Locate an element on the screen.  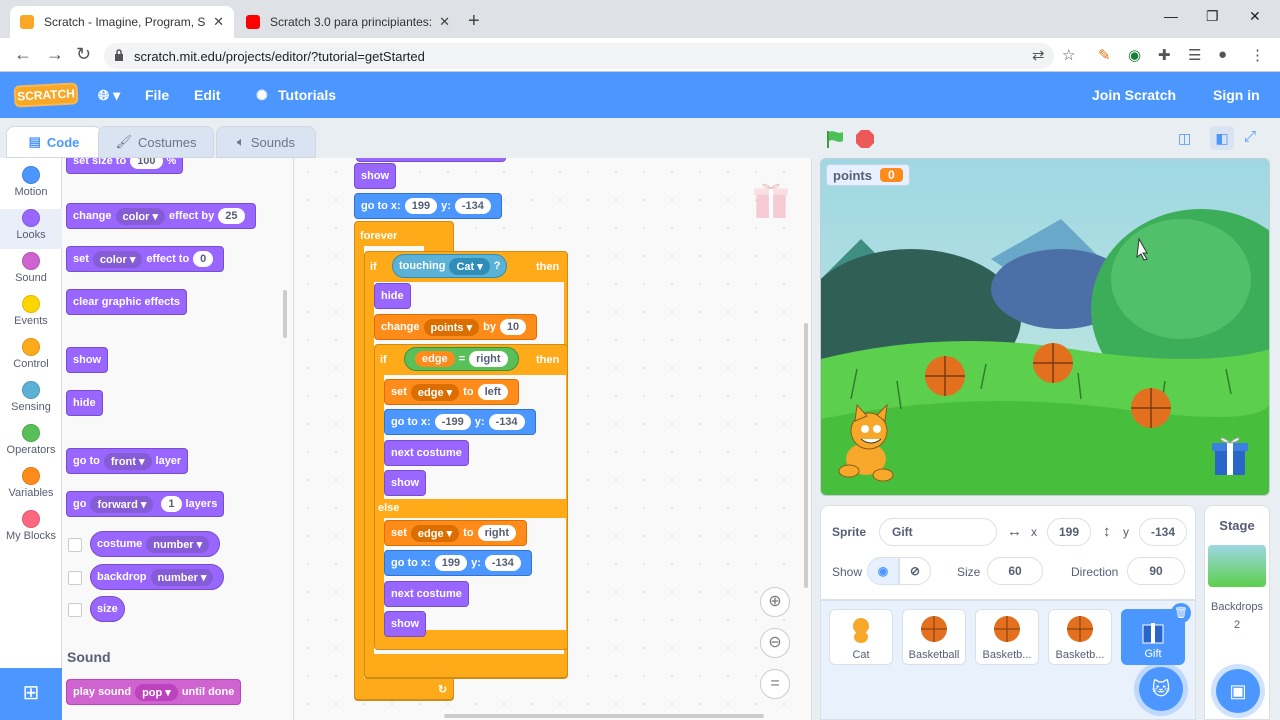
tab-costumes: 🖌︎ Costumes is located at coordinates (156, 142).